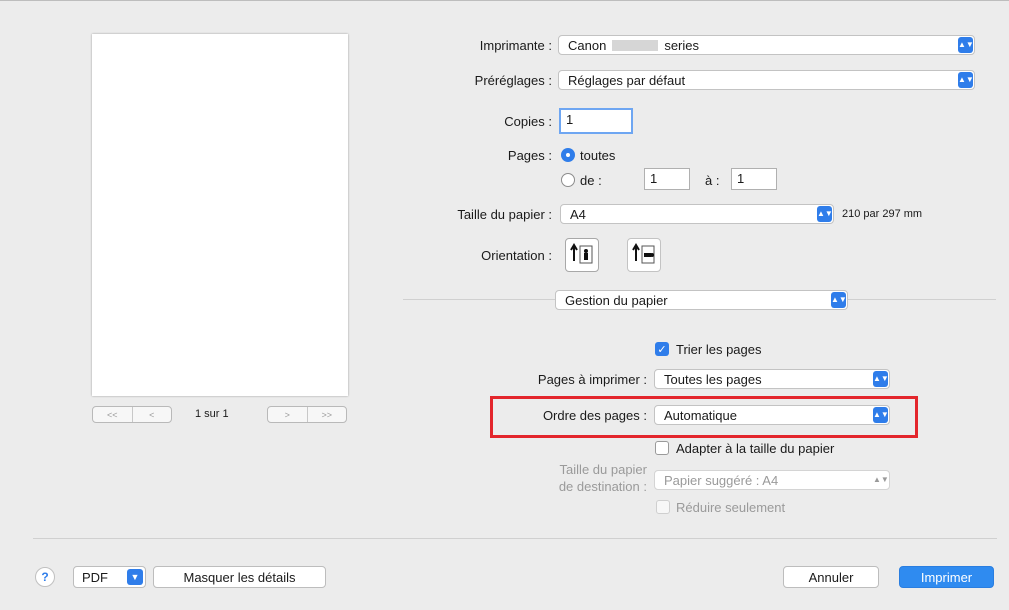  I want to click on portrait-orientation-button, so click(582, 255).